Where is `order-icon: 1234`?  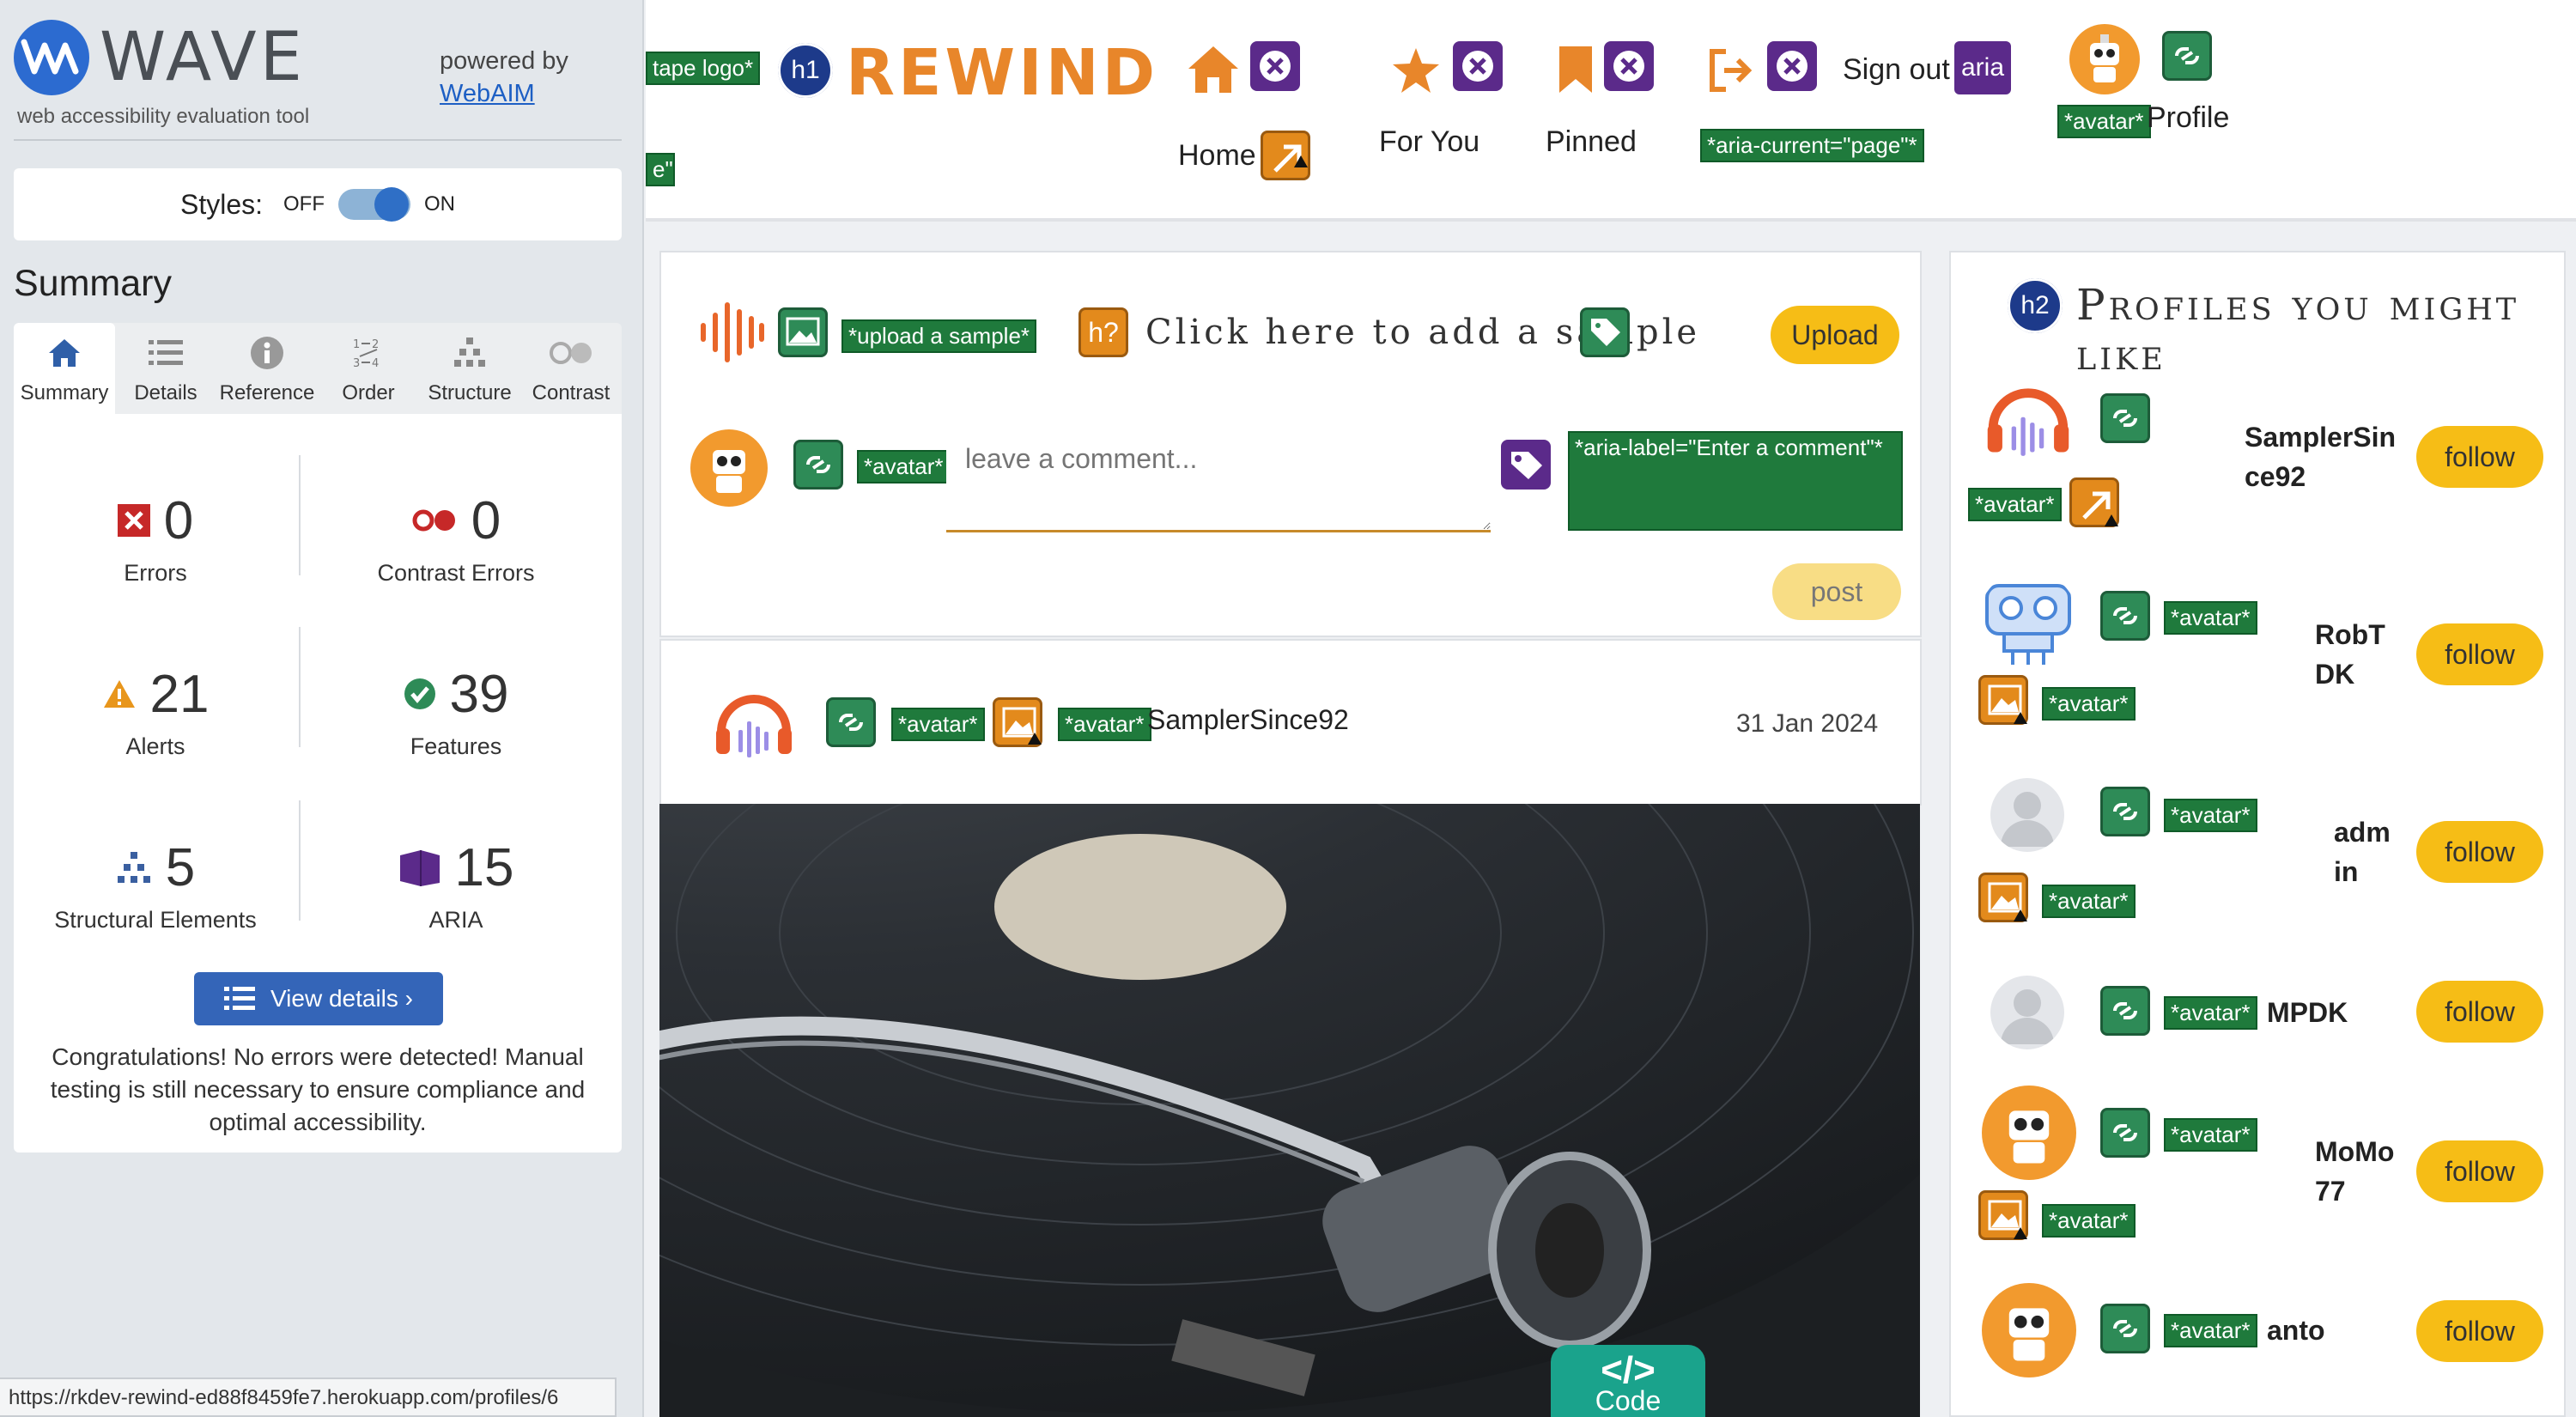 order-icon: 1234 is located at coordinates (368, 353).